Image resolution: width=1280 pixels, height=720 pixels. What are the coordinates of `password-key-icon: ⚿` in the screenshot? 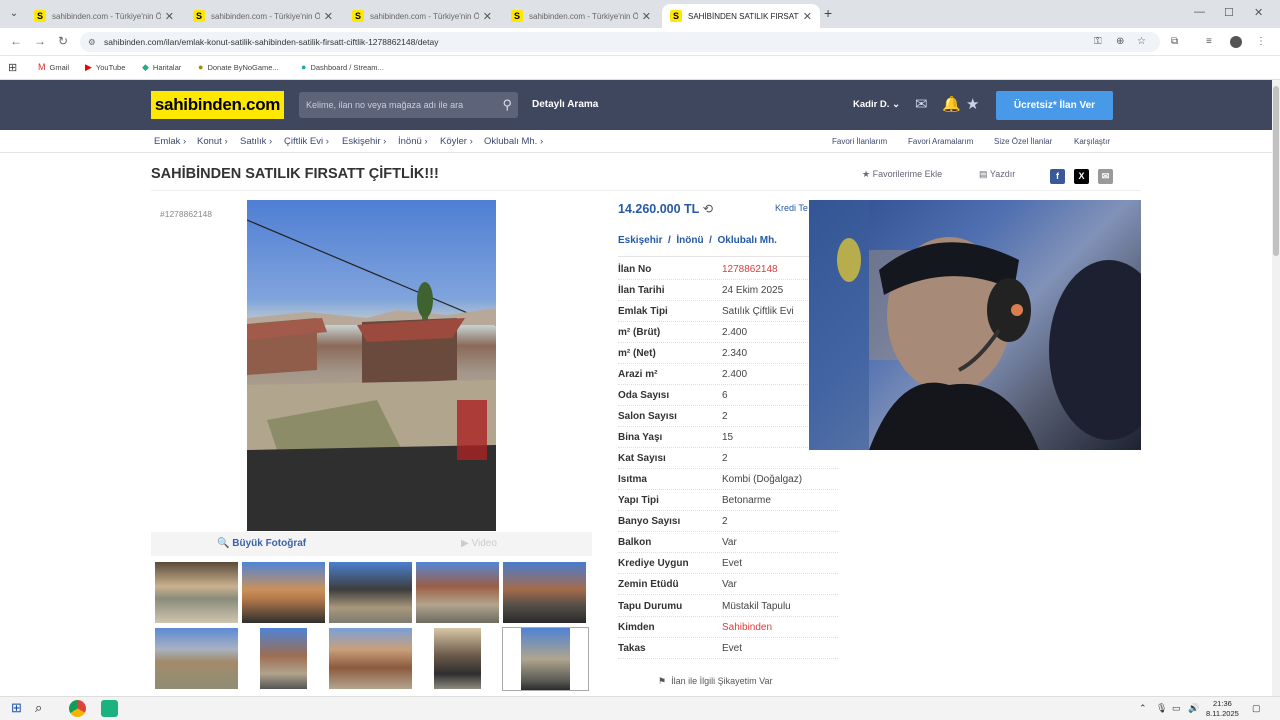 It's located at (1098, 41).